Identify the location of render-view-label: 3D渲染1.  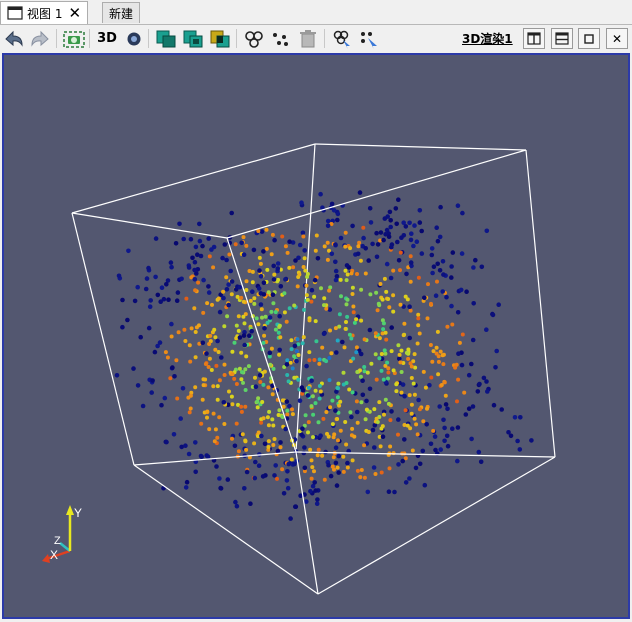
(487, 38).